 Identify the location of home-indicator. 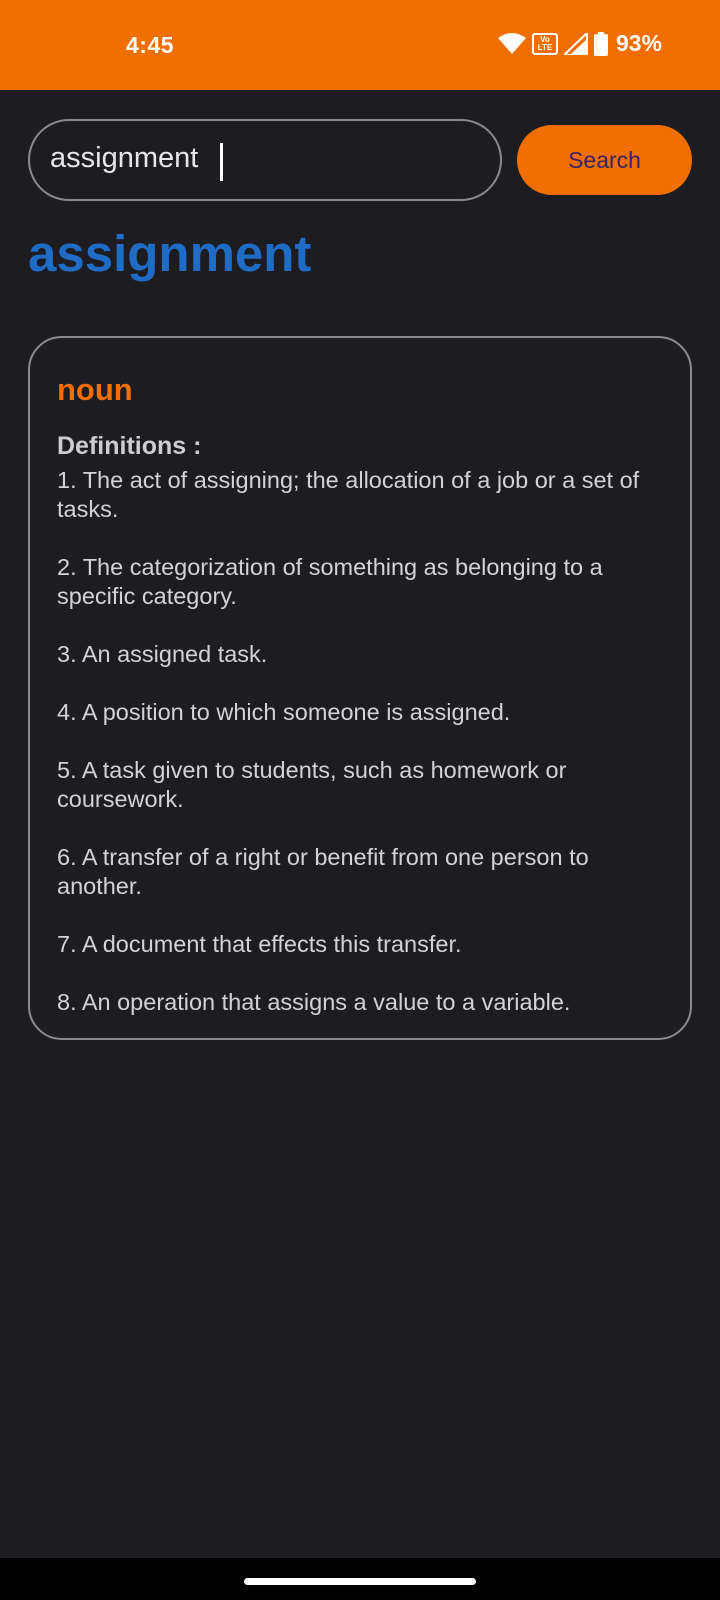
(360, 1581).